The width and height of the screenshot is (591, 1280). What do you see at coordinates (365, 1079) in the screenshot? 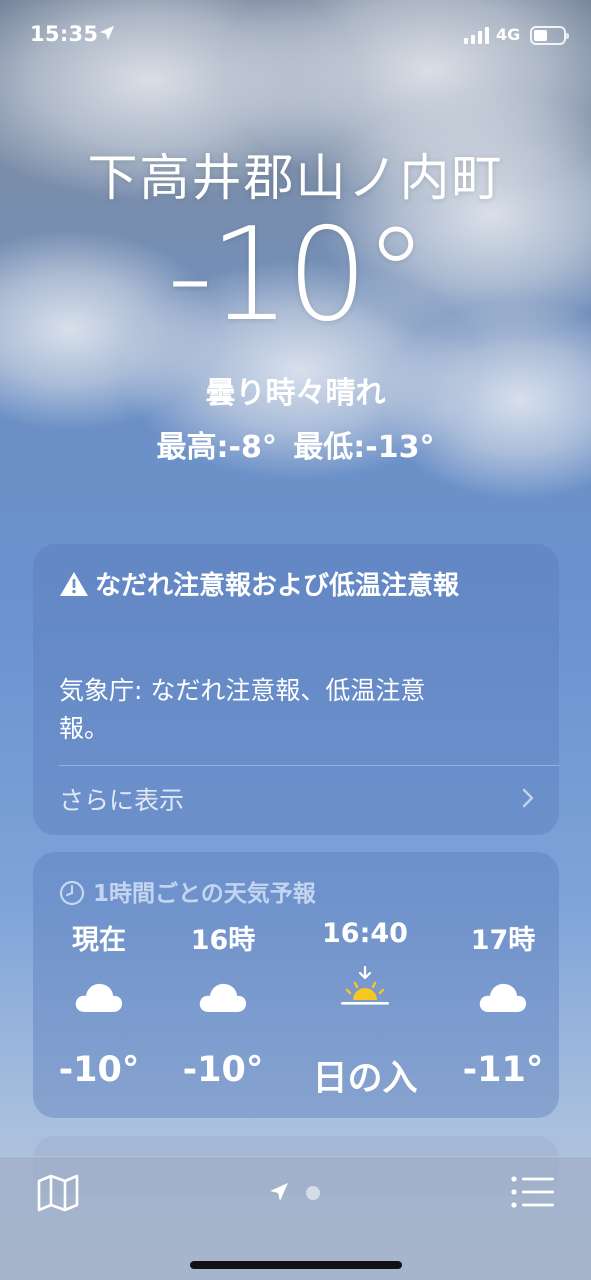
I see `hour-temperature: 日の入` at bounding box center [365, 1079].